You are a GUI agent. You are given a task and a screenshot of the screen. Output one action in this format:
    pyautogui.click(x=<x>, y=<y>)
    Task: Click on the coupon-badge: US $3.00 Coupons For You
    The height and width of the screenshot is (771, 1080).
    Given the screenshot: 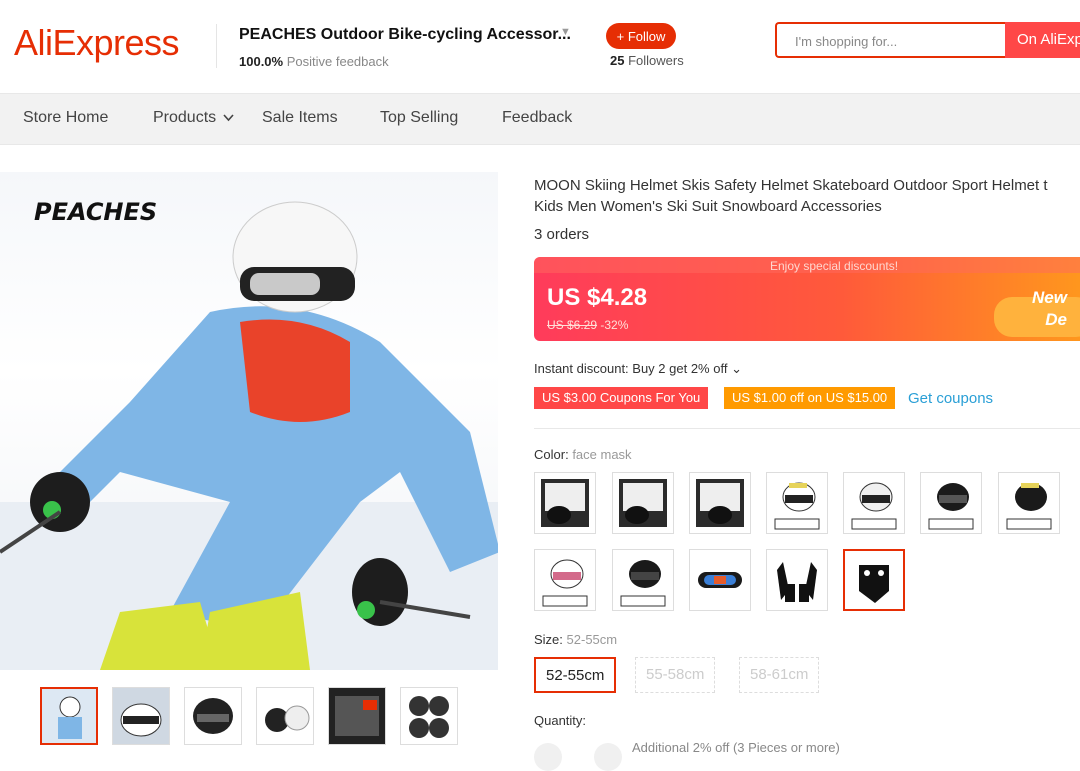 What is the action you would take?
    pyautogui.click(x=621, y=398)
    